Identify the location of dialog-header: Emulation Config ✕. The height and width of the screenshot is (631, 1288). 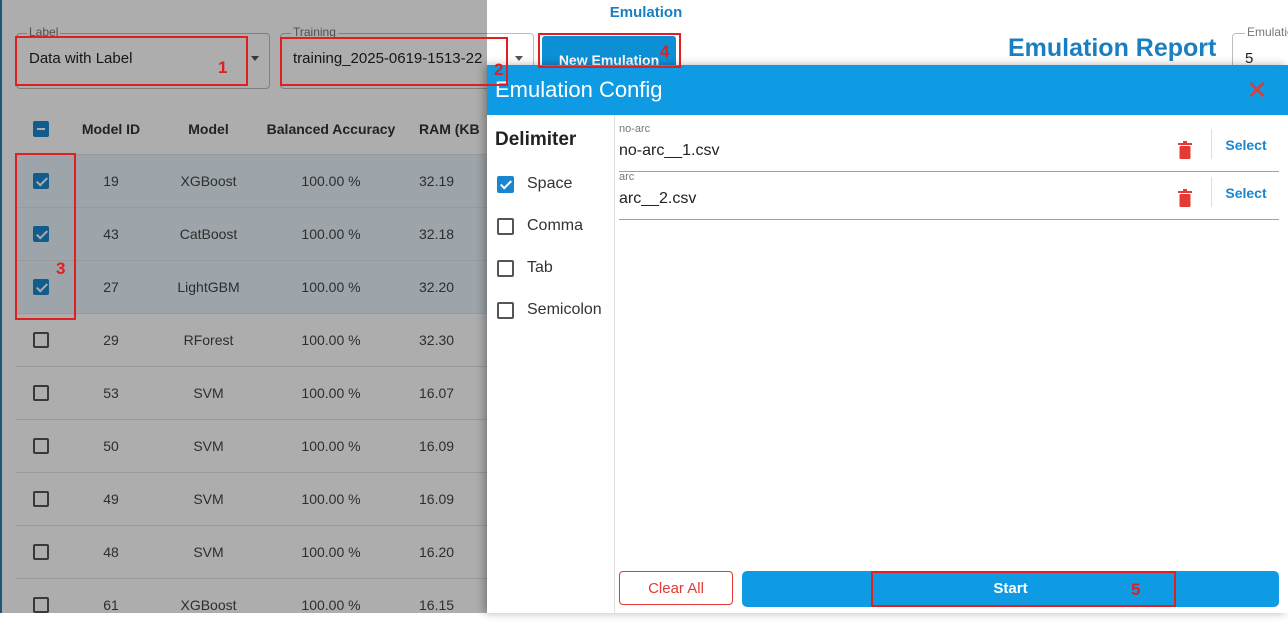
(887, 90).